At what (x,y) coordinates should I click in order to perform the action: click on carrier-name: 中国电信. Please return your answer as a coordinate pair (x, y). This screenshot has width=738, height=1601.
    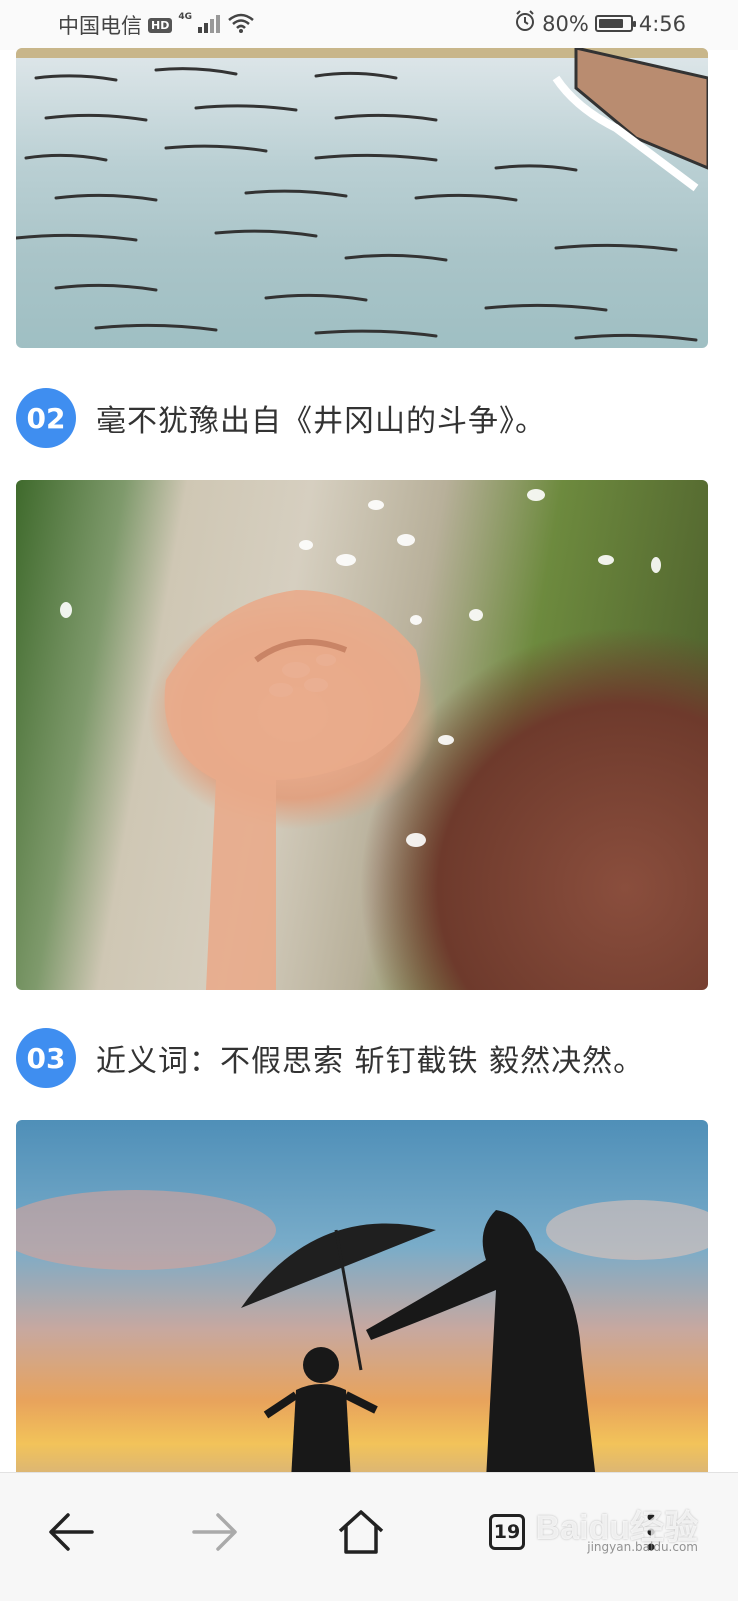
    Looking at the image, I should click on (100, 26).